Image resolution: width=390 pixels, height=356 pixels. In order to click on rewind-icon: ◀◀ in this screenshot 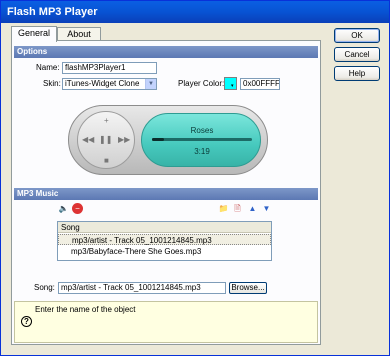, I will do `click(88, 139)`.